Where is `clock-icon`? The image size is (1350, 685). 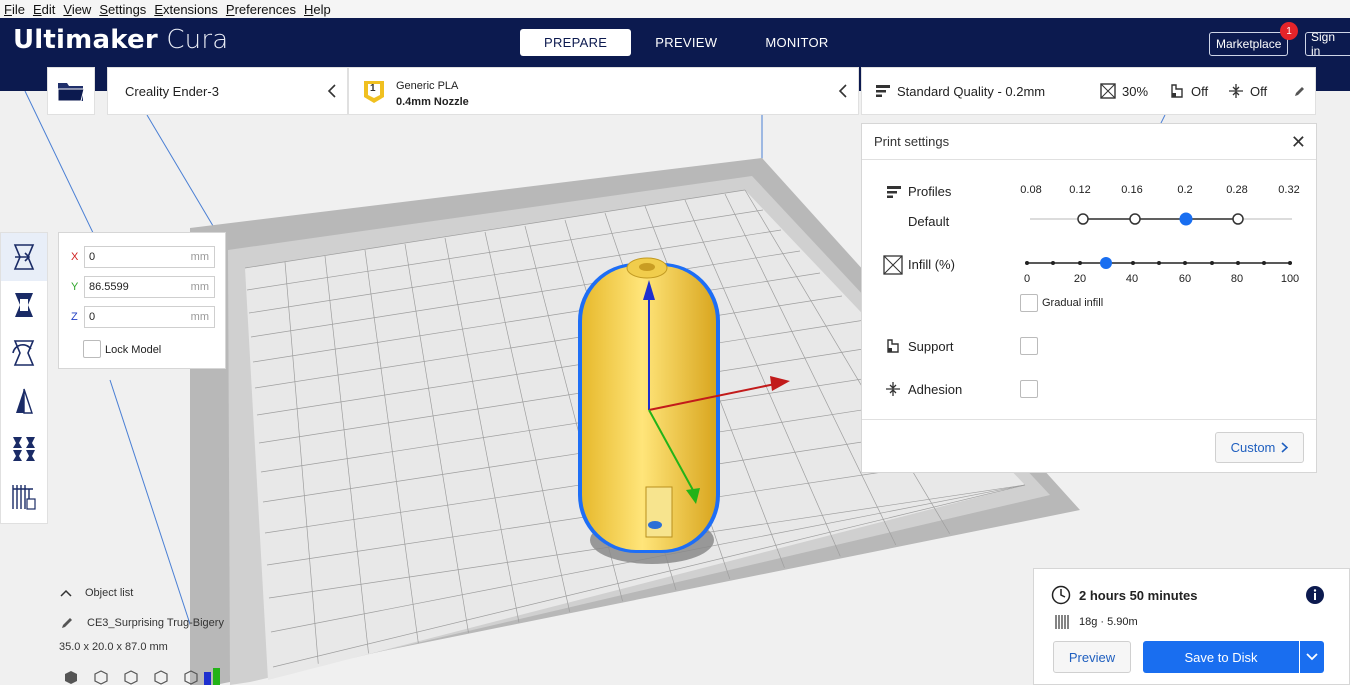
clock-icon is located at coordinates (1061, 595).